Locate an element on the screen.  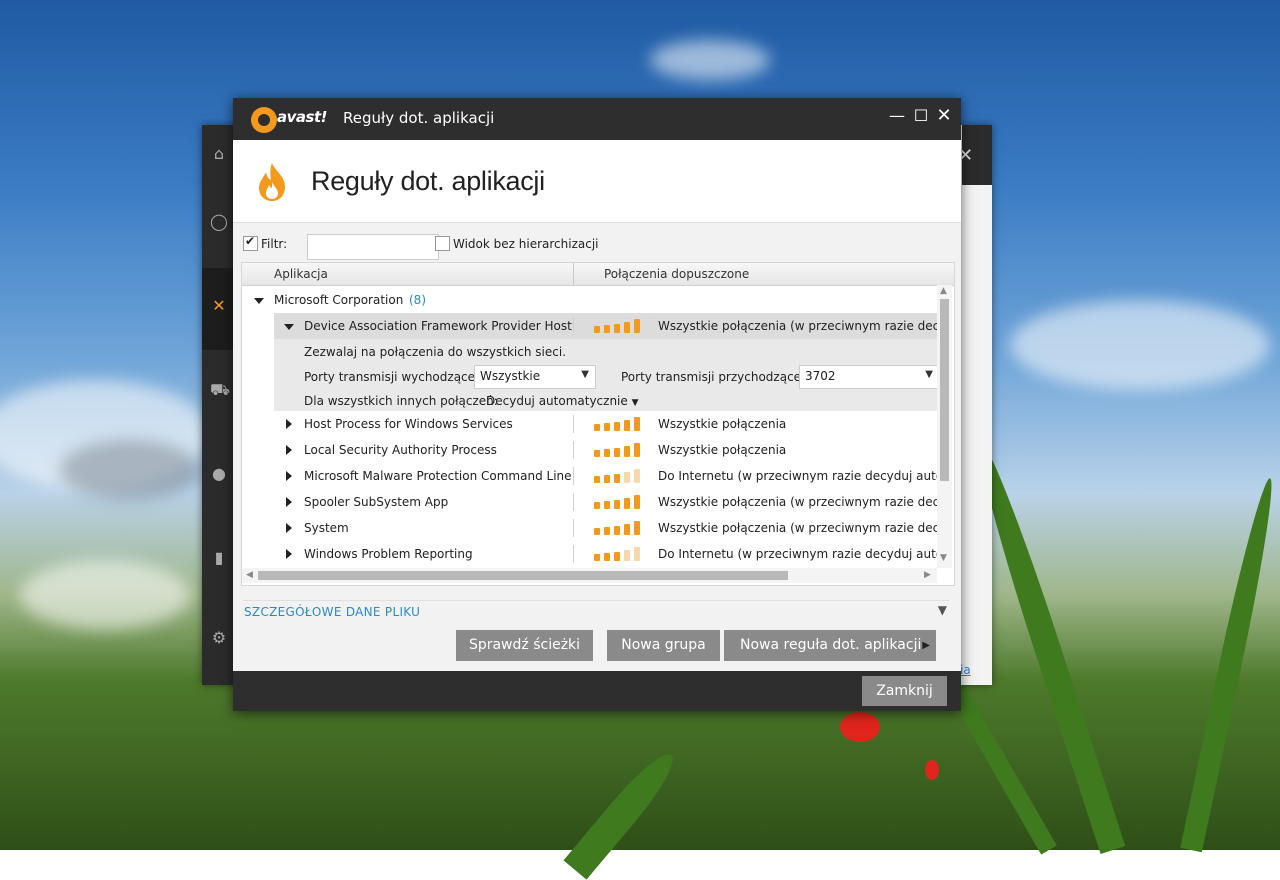
page-title: Reguły dot. aplikacji is located at coordinates (428, 181).